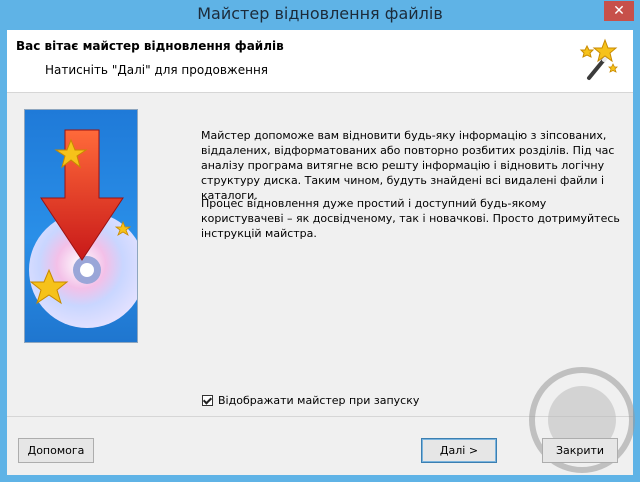 This screenshot has height=482, width=640. I want to click on show-on-start-checkbox, so click(207, 400).